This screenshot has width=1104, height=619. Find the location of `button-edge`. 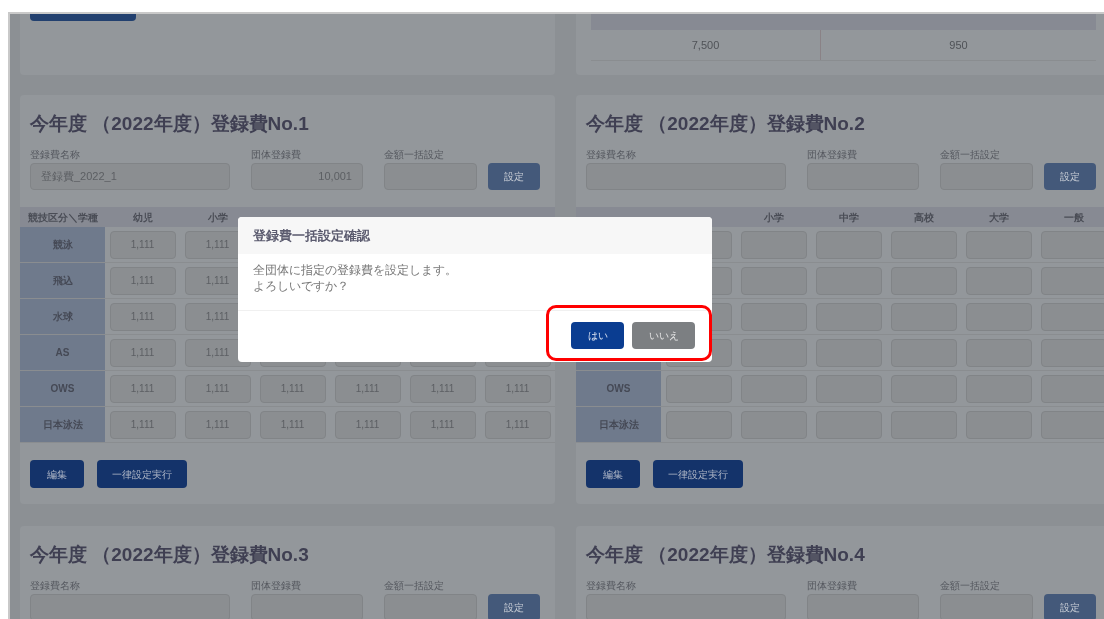

button-edge is located at coordinates (83, 17).